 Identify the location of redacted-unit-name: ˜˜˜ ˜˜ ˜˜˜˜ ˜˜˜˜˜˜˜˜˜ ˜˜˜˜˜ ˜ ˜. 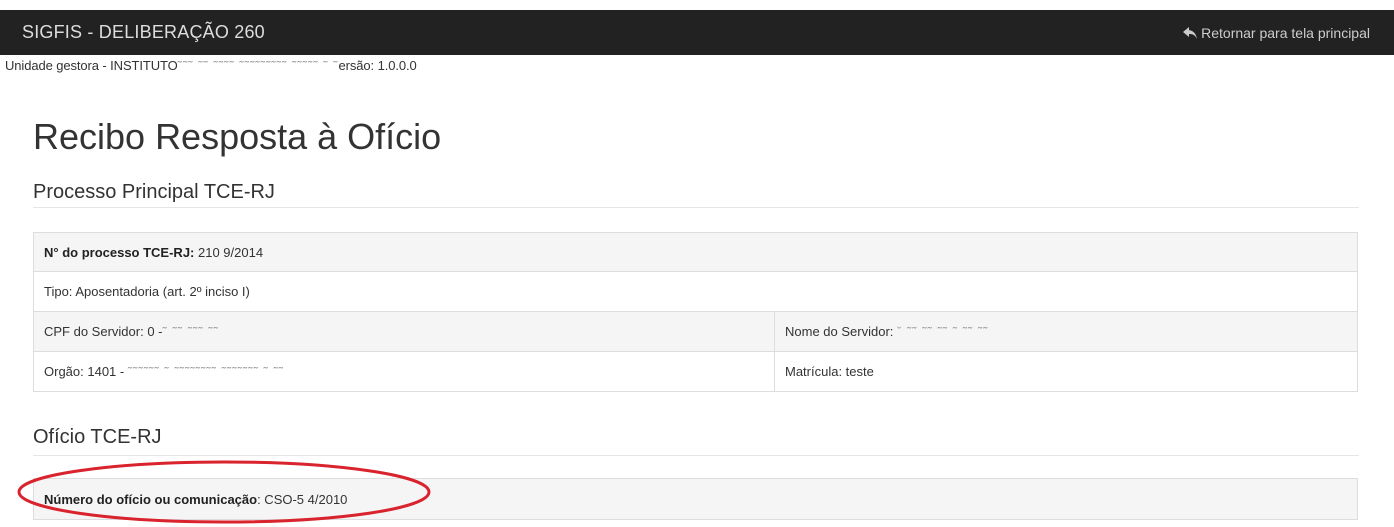
(258, 65).